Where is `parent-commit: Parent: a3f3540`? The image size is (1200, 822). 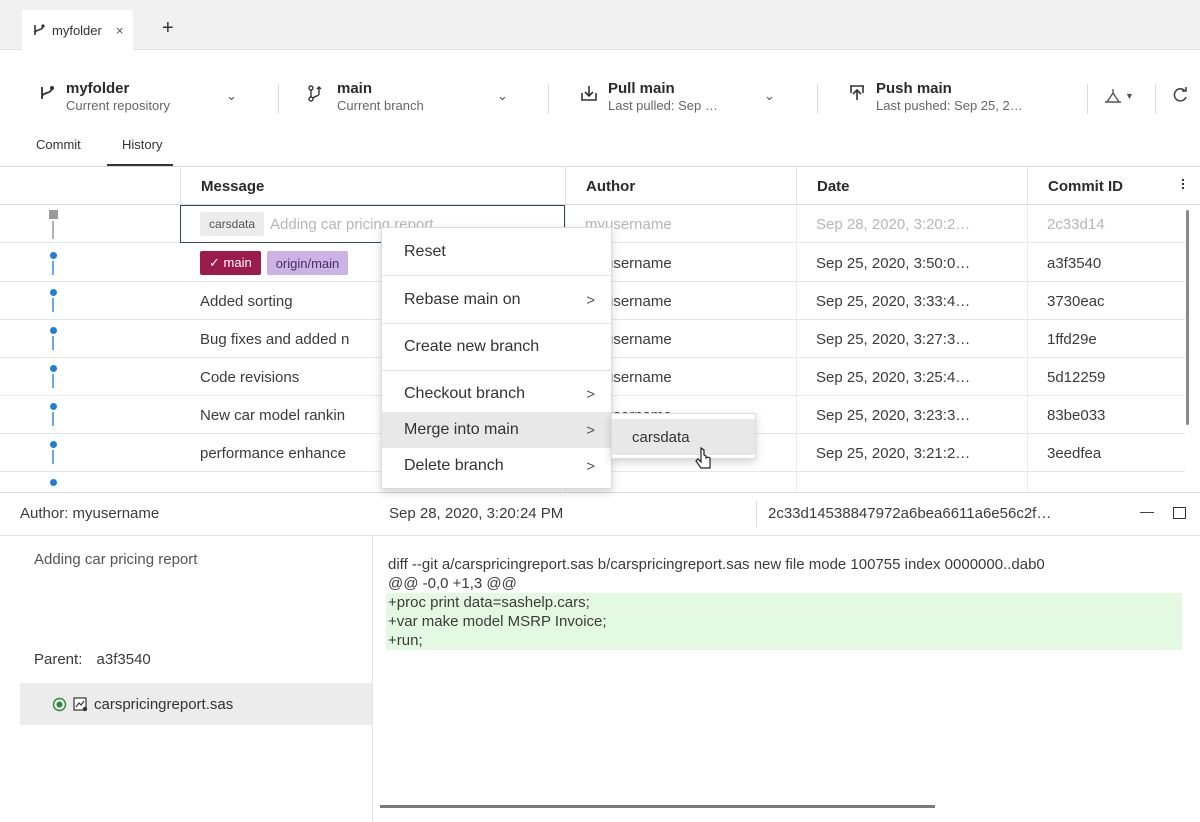 parent-commit: Parent: a3f3540 is located at coordinates (92, 659).